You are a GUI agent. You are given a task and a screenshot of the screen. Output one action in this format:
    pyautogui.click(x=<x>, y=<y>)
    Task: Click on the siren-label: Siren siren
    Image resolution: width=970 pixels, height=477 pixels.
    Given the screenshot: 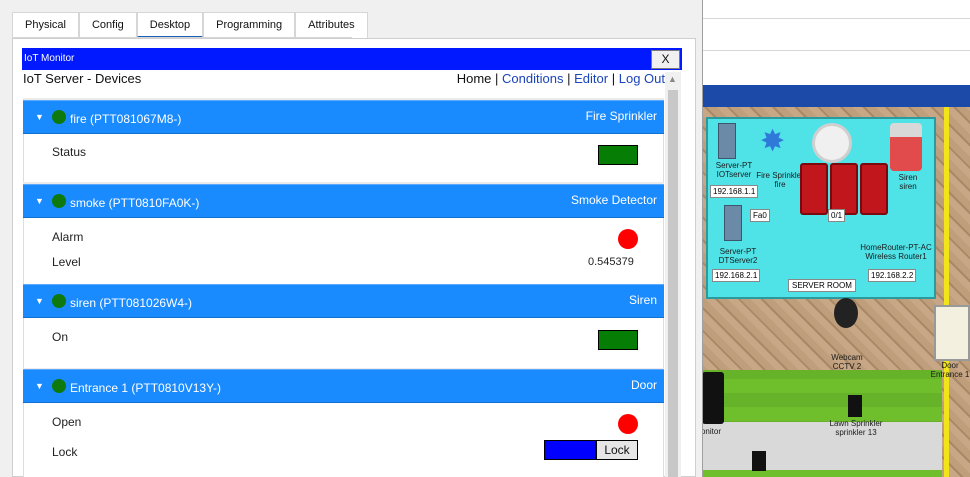 What is the action you would take?
    pyautogui.click(x=908, y=182)
    